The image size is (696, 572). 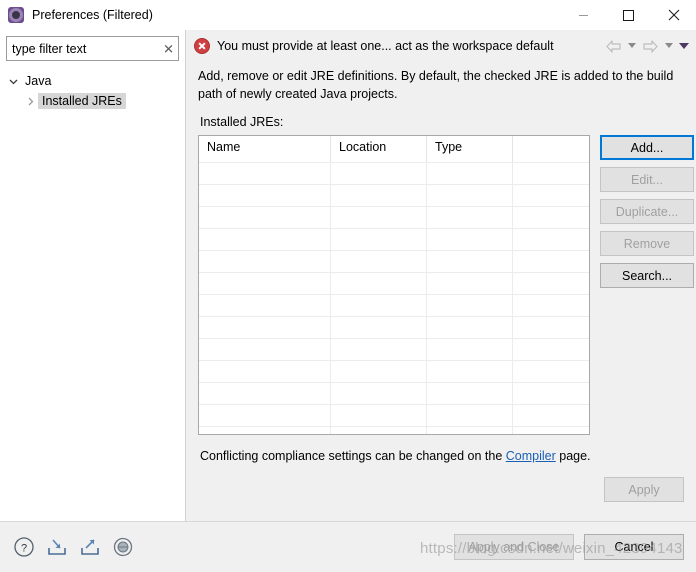 What do you see at coordinates (514, 547) in the screenshot?
I see `apply-and-close-button: Apply and Close` at bounding box center [514, 547].